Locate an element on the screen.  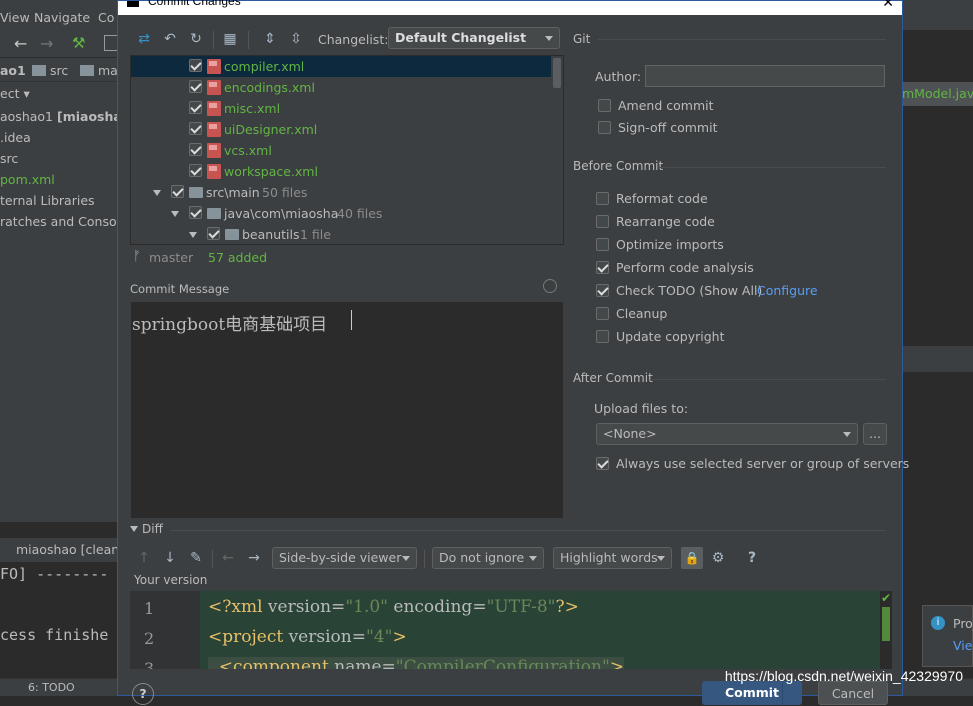
editor-tab: mModel.java is located at coordinates (937, 94).